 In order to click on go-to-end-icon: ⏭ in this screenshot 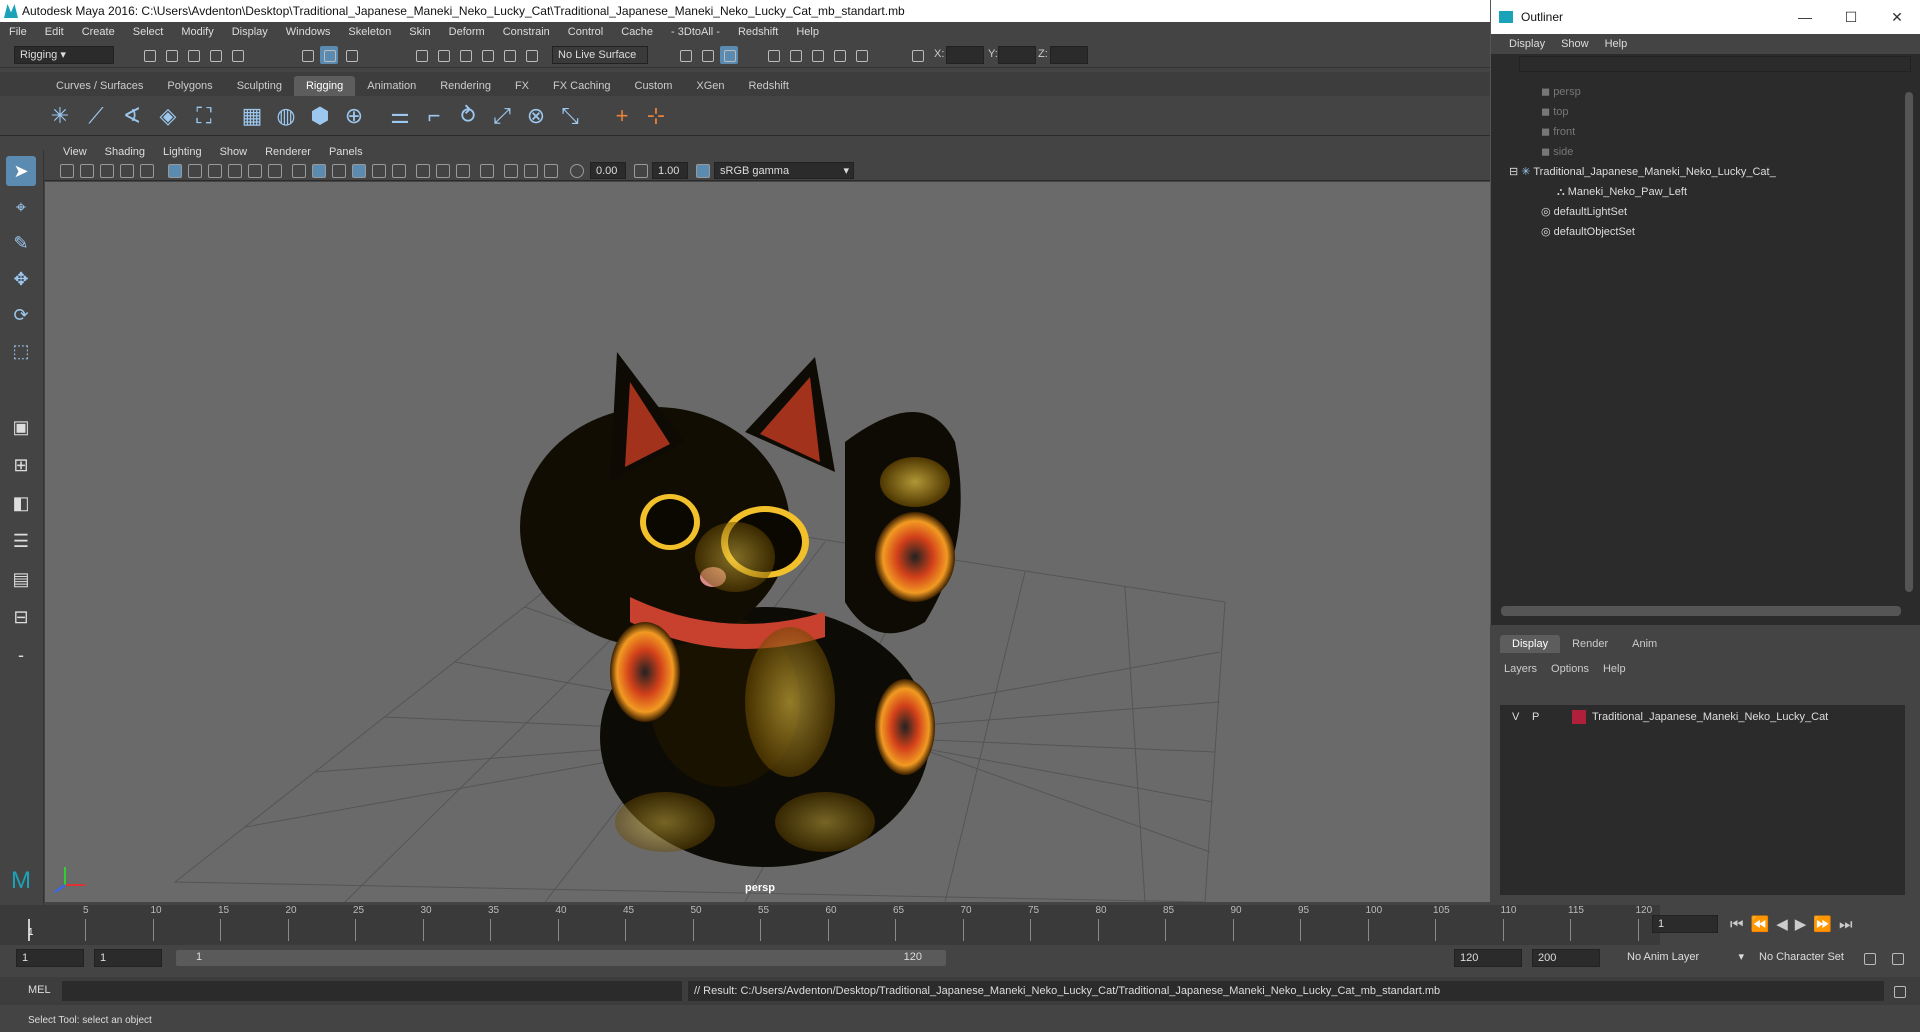, I will do `click(1849, 924)`.